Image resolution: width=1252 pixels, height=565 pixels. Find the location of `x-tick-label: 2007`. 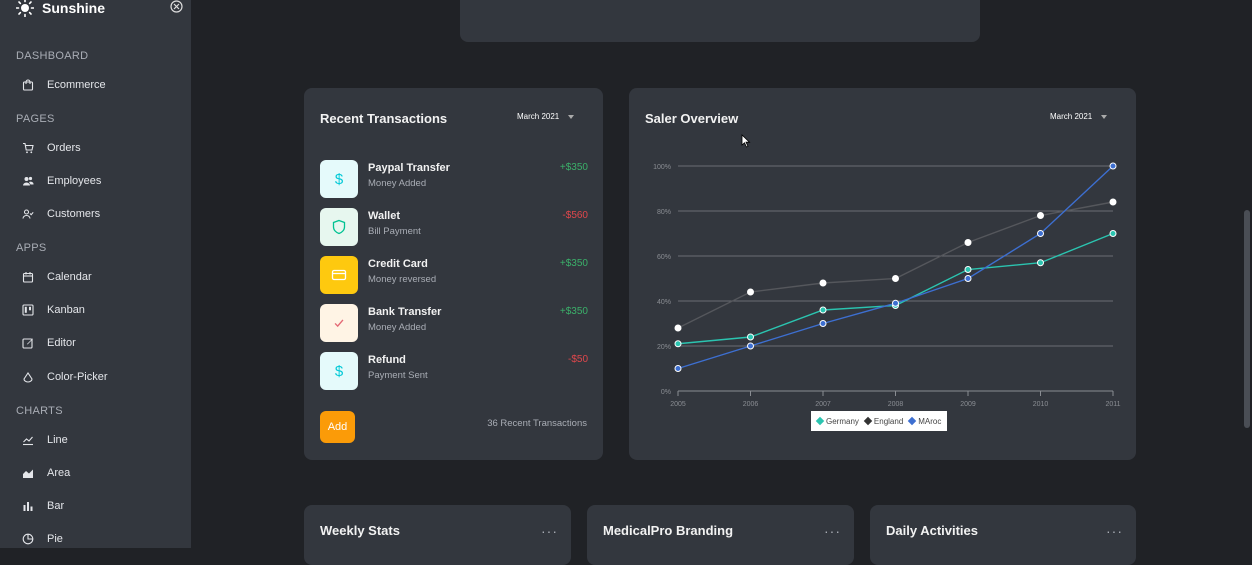

x-tick-label: 2007 is located at coordinates (823, 404).